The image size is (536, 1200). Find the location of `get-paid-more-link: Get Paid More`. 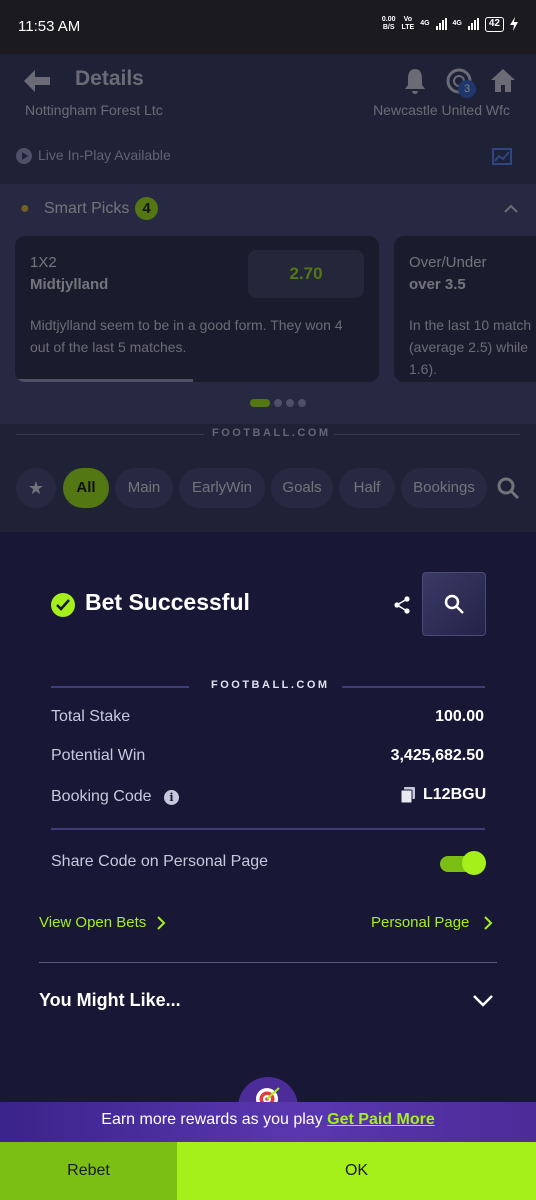

get-paid-more-link: Get Paid More is located at coordinates (381, 1119).